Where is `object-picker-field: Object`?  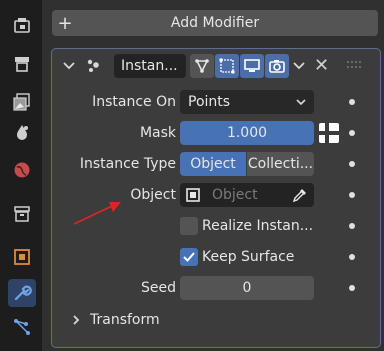 object-picker-field: Object is located at coordinates (247, 195).